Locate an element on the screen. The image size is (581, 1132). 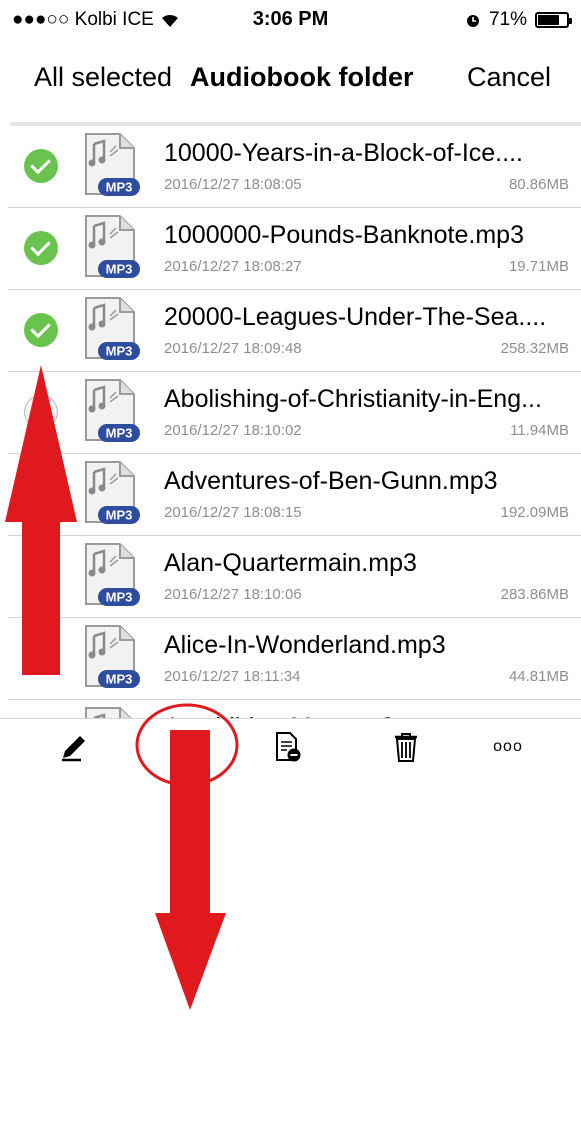
file-date: 2016/12/27 18:10:06 is located at coordinates (233, 594).